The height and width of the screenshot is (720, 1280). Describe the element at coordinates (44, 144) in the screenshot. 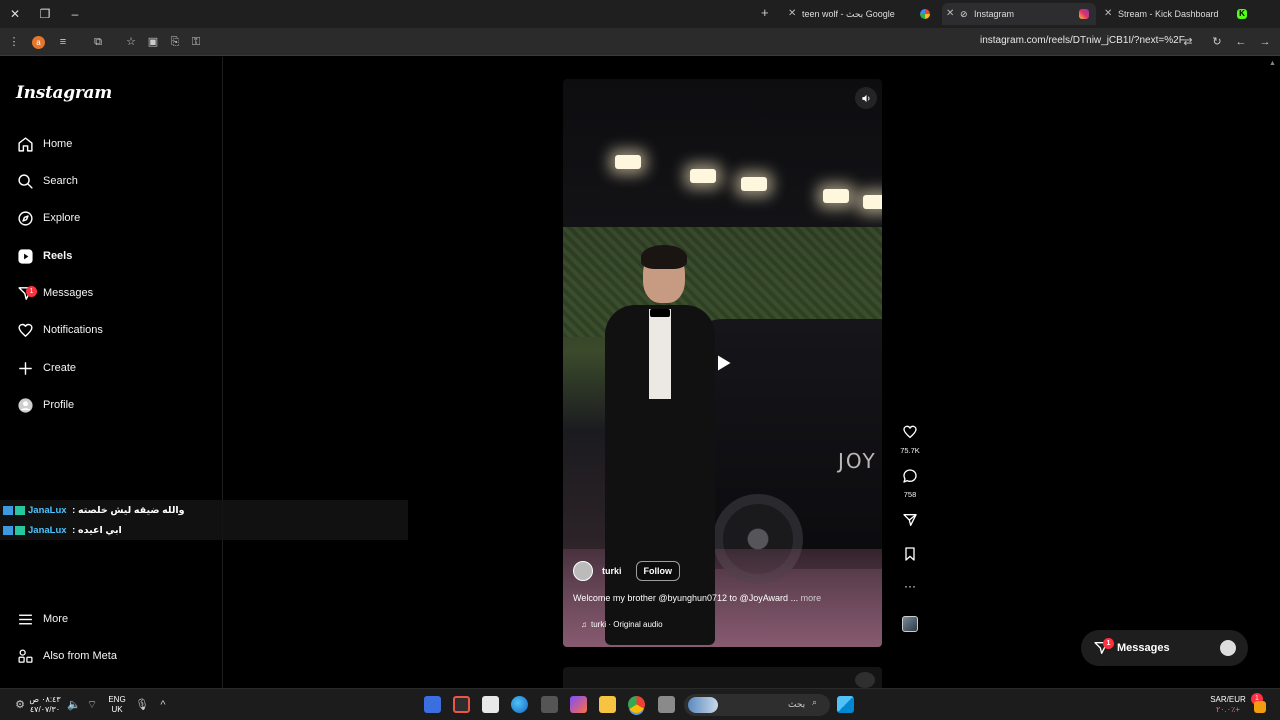

I see `sidebar-item-home: Home` at that location.